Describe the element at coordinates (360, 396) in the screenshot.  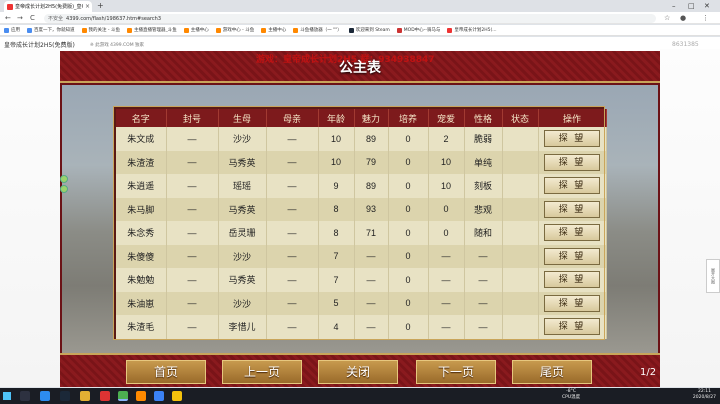
I see `windows-taskbar: -8°C CPU温度 22:11 2020/8/27` at that location.